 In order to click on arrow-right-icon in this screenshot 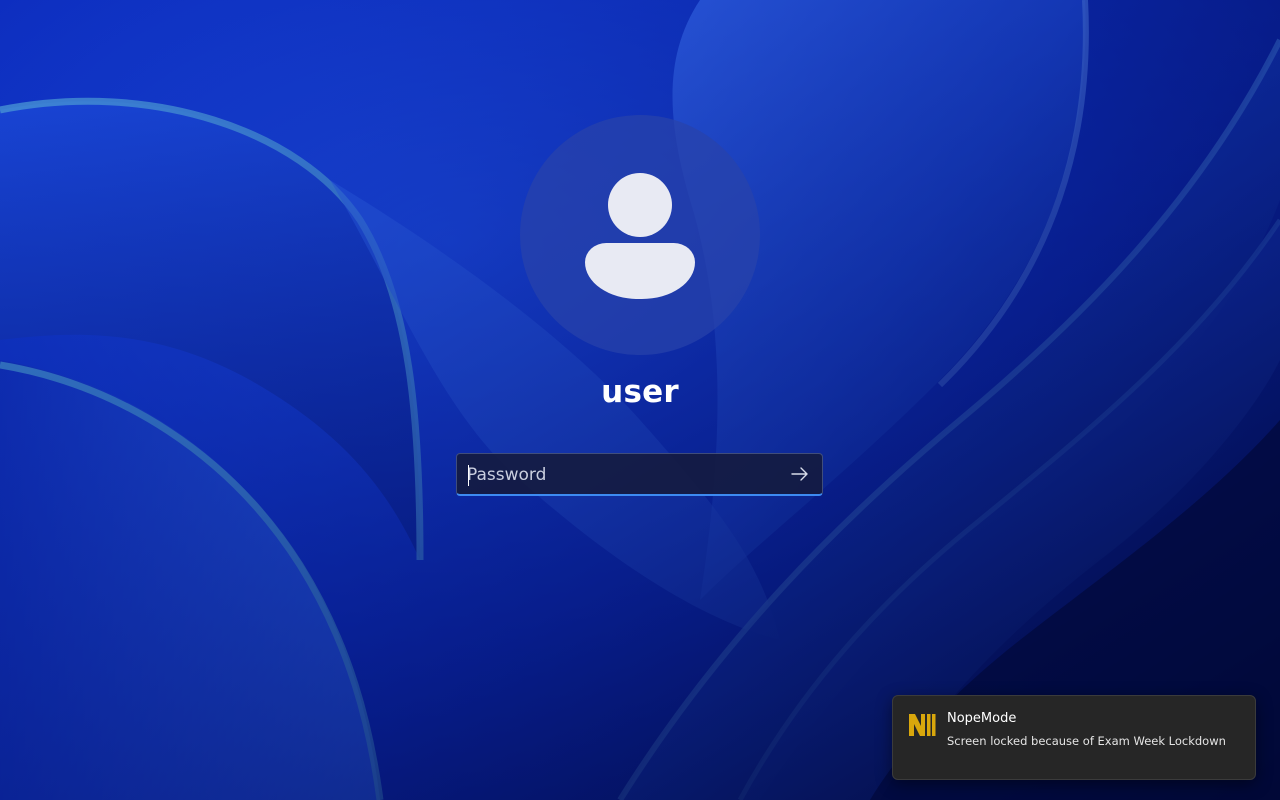, I will do `click(799, 474)`.